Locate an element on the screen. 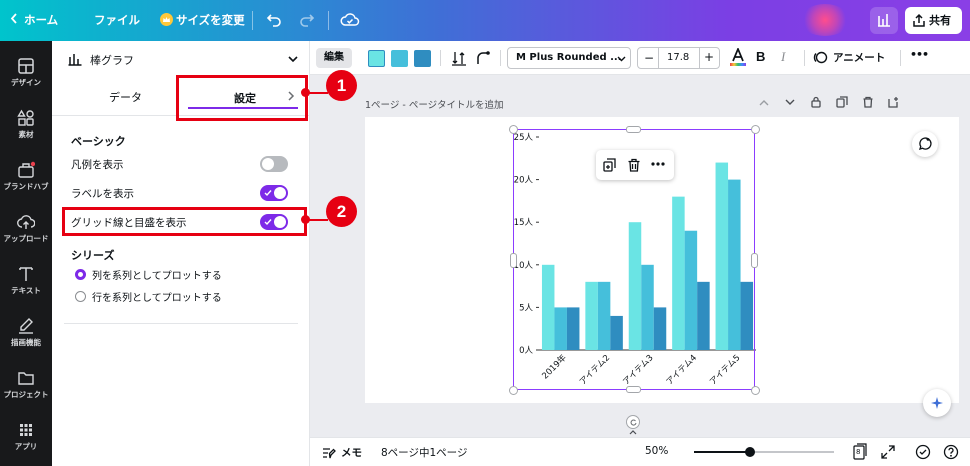 This screenshot has width=970, height=466. decrease-font-button: − is located at coordinates (649, 58).